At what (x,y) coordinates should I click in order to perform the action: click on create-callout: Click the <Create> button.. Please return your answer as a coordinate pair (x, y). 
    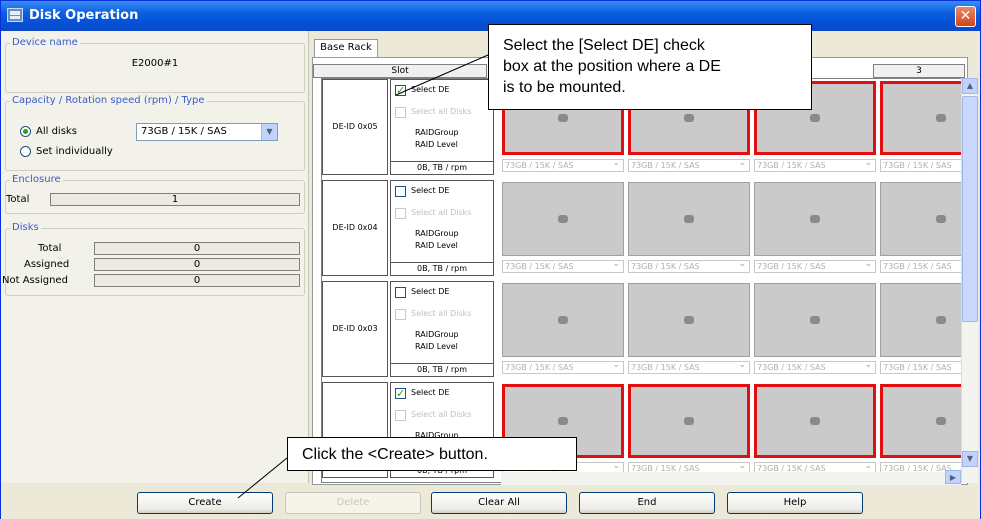
    Looking at the image, I should click on (432, 454).